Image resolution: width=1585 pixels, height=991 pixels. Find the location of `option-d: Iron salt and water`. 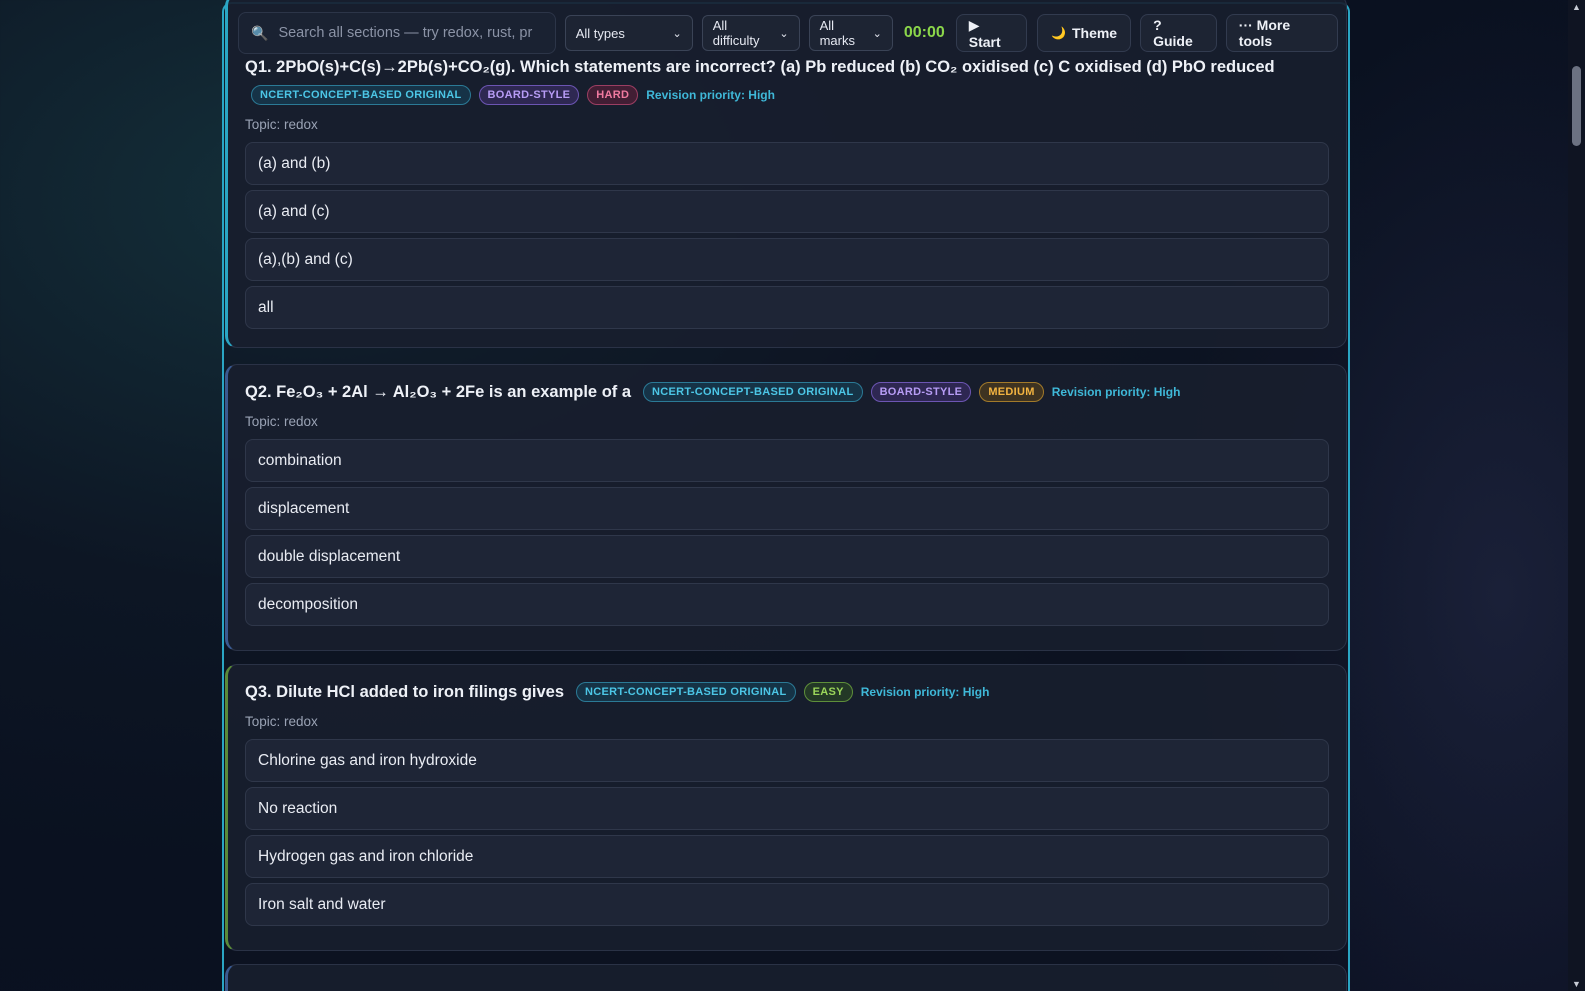

option-d: Iron salt and water is located at coordinates (787, 904).